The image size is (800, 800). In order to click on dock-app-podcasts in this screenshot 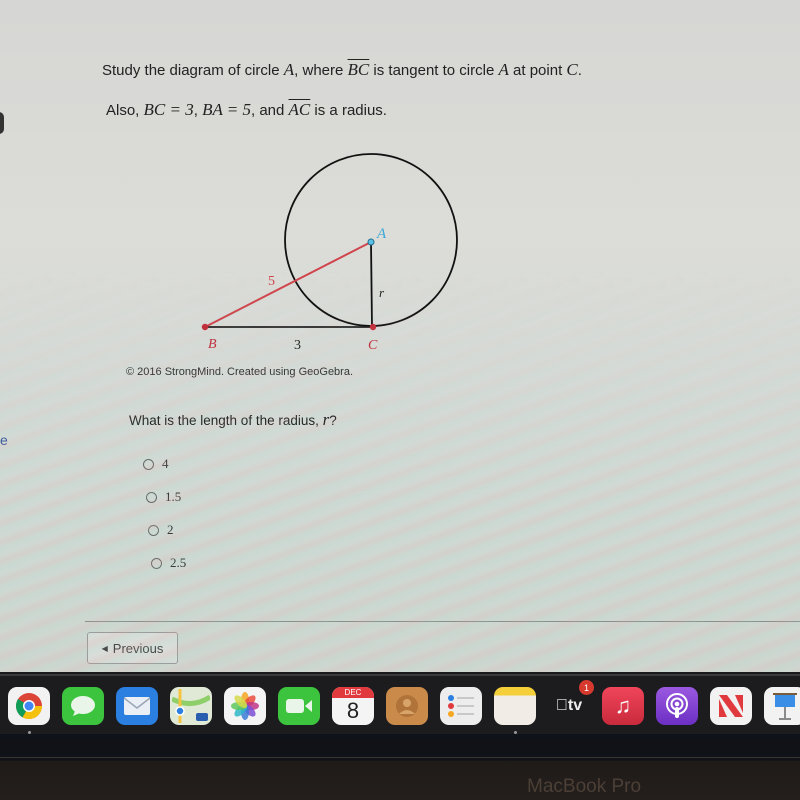, I will do `click(677, 706)`.